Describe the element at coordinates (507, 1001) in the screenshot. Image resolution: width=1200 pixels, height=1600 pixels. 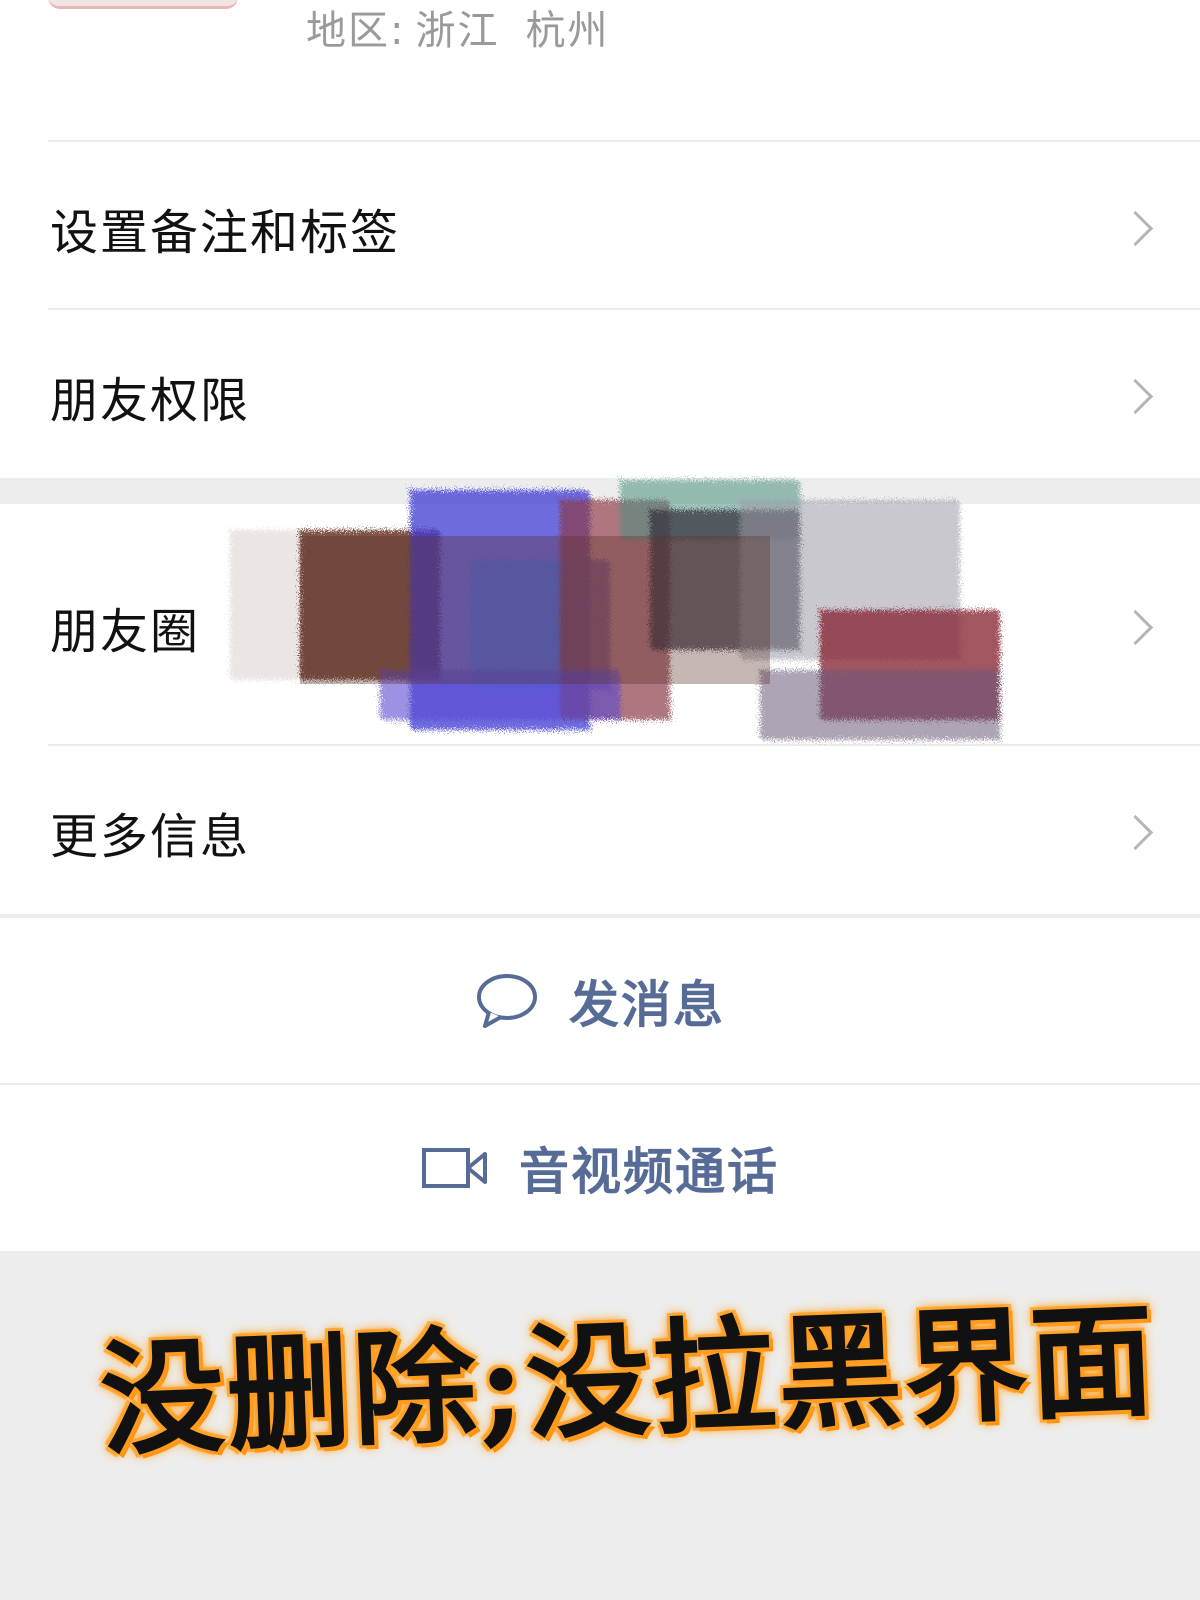
I see `chat-bubble-icon` at that location.